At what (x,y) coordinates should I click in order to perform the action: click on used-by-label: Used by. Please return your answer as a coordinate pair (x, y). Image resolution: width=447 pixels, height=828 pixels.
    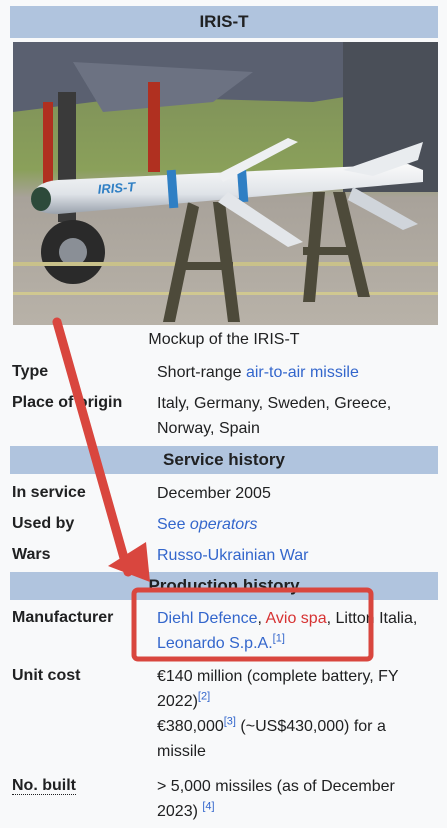
    Looking at the image, I should click on (43, 523).